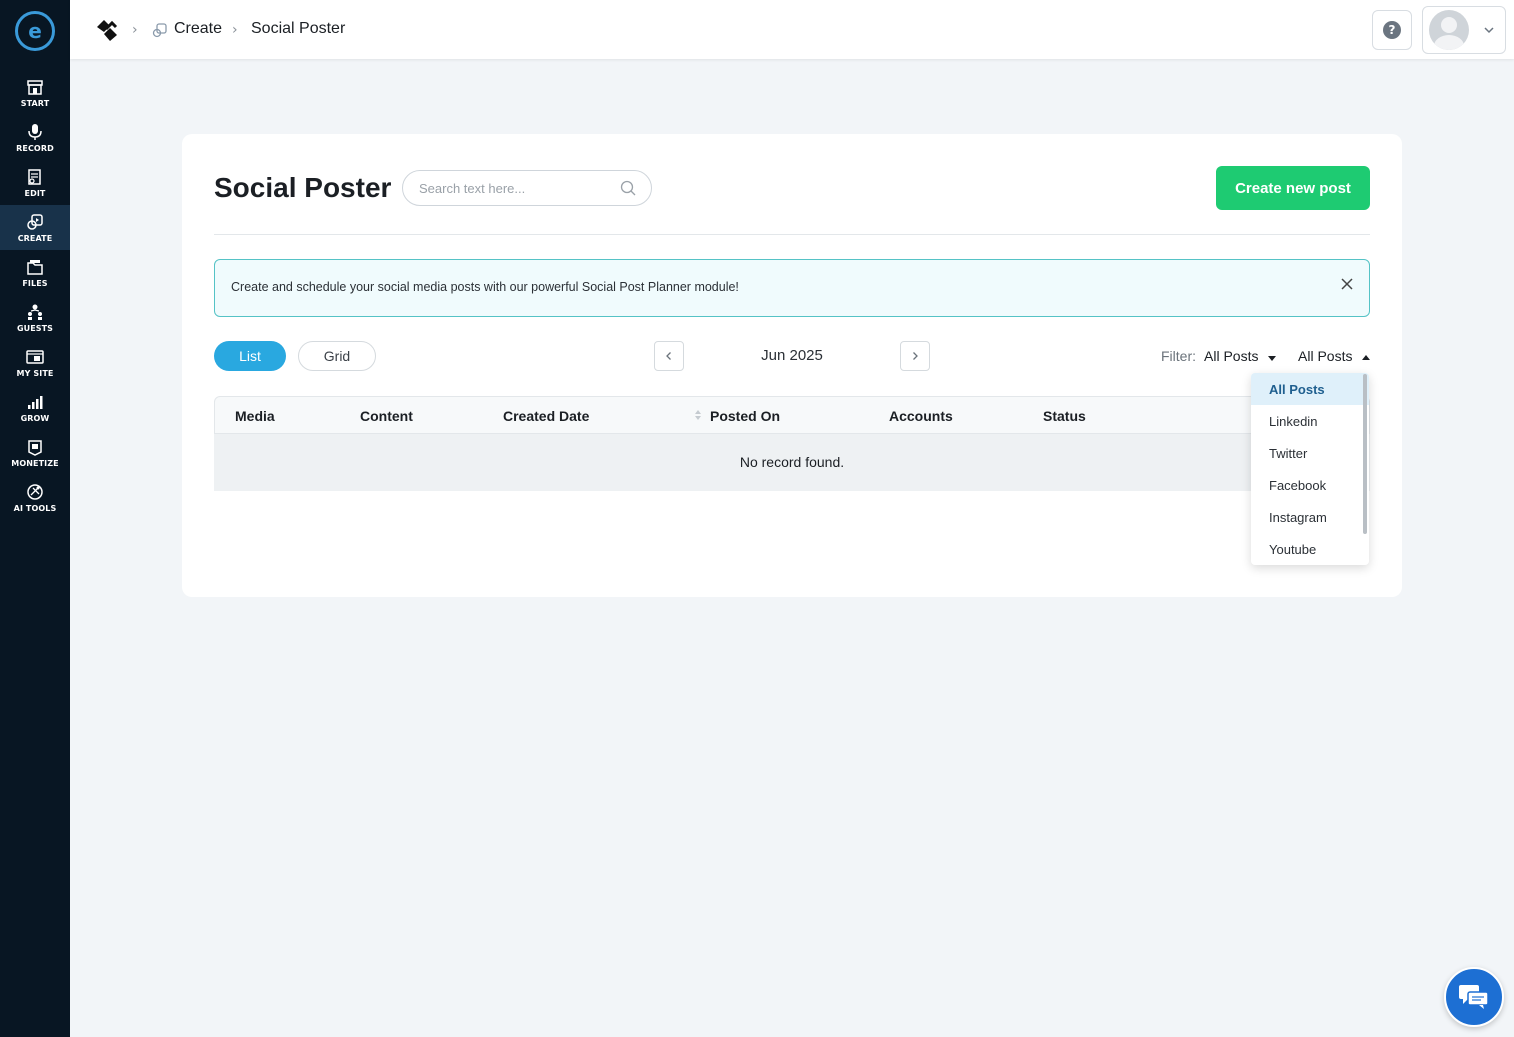  Describe the element at coordinates (745, 416) in the screenshot. I see `column-header-posted-on: Posted On` at that location.